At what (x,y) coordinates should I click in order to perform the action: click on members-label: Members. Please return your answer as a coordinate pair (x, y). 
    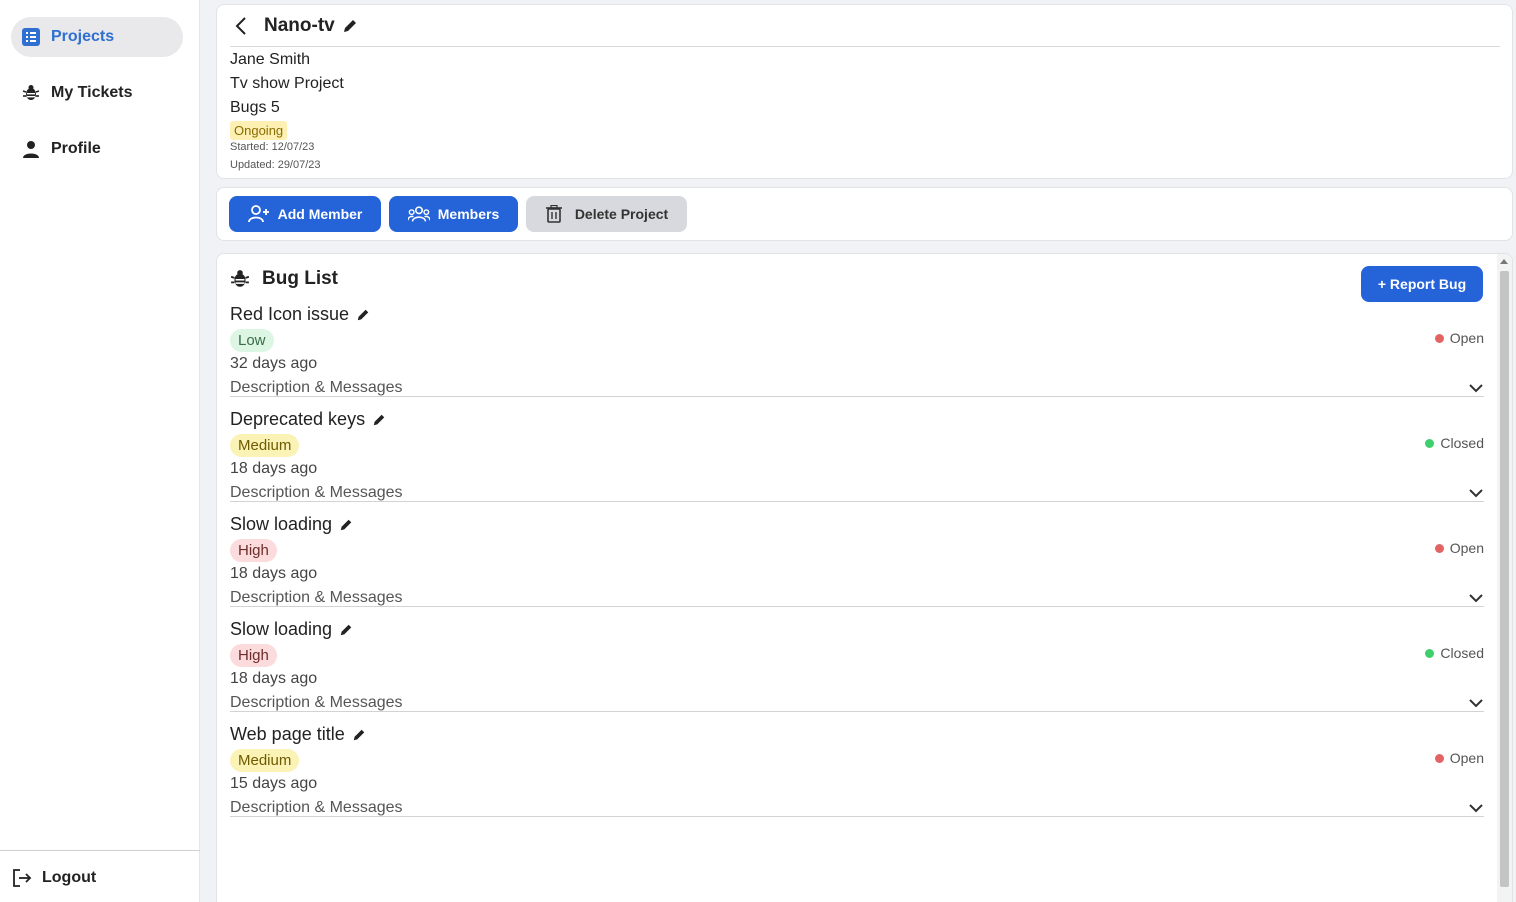
    Looking at the image, I should click on (468, 214).